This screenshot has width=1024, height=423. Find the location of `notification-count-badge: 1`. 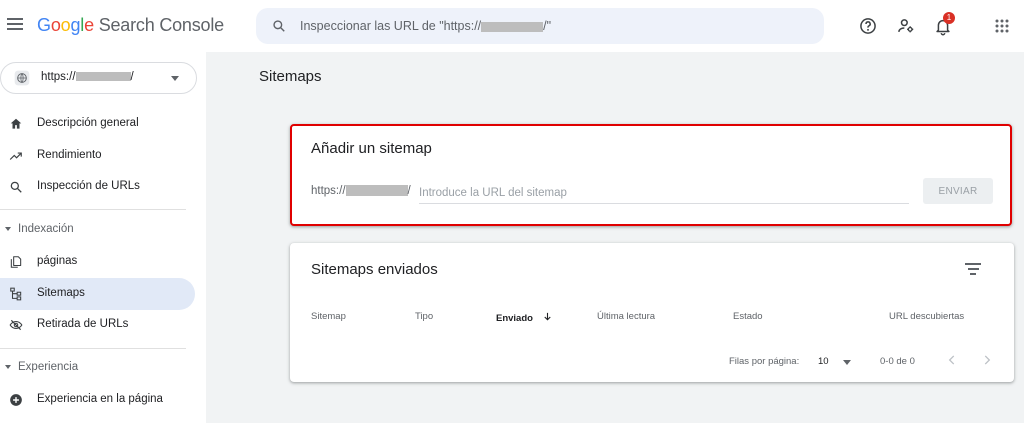

notification-count-badge: 1 is located at coordinates (949, 18).